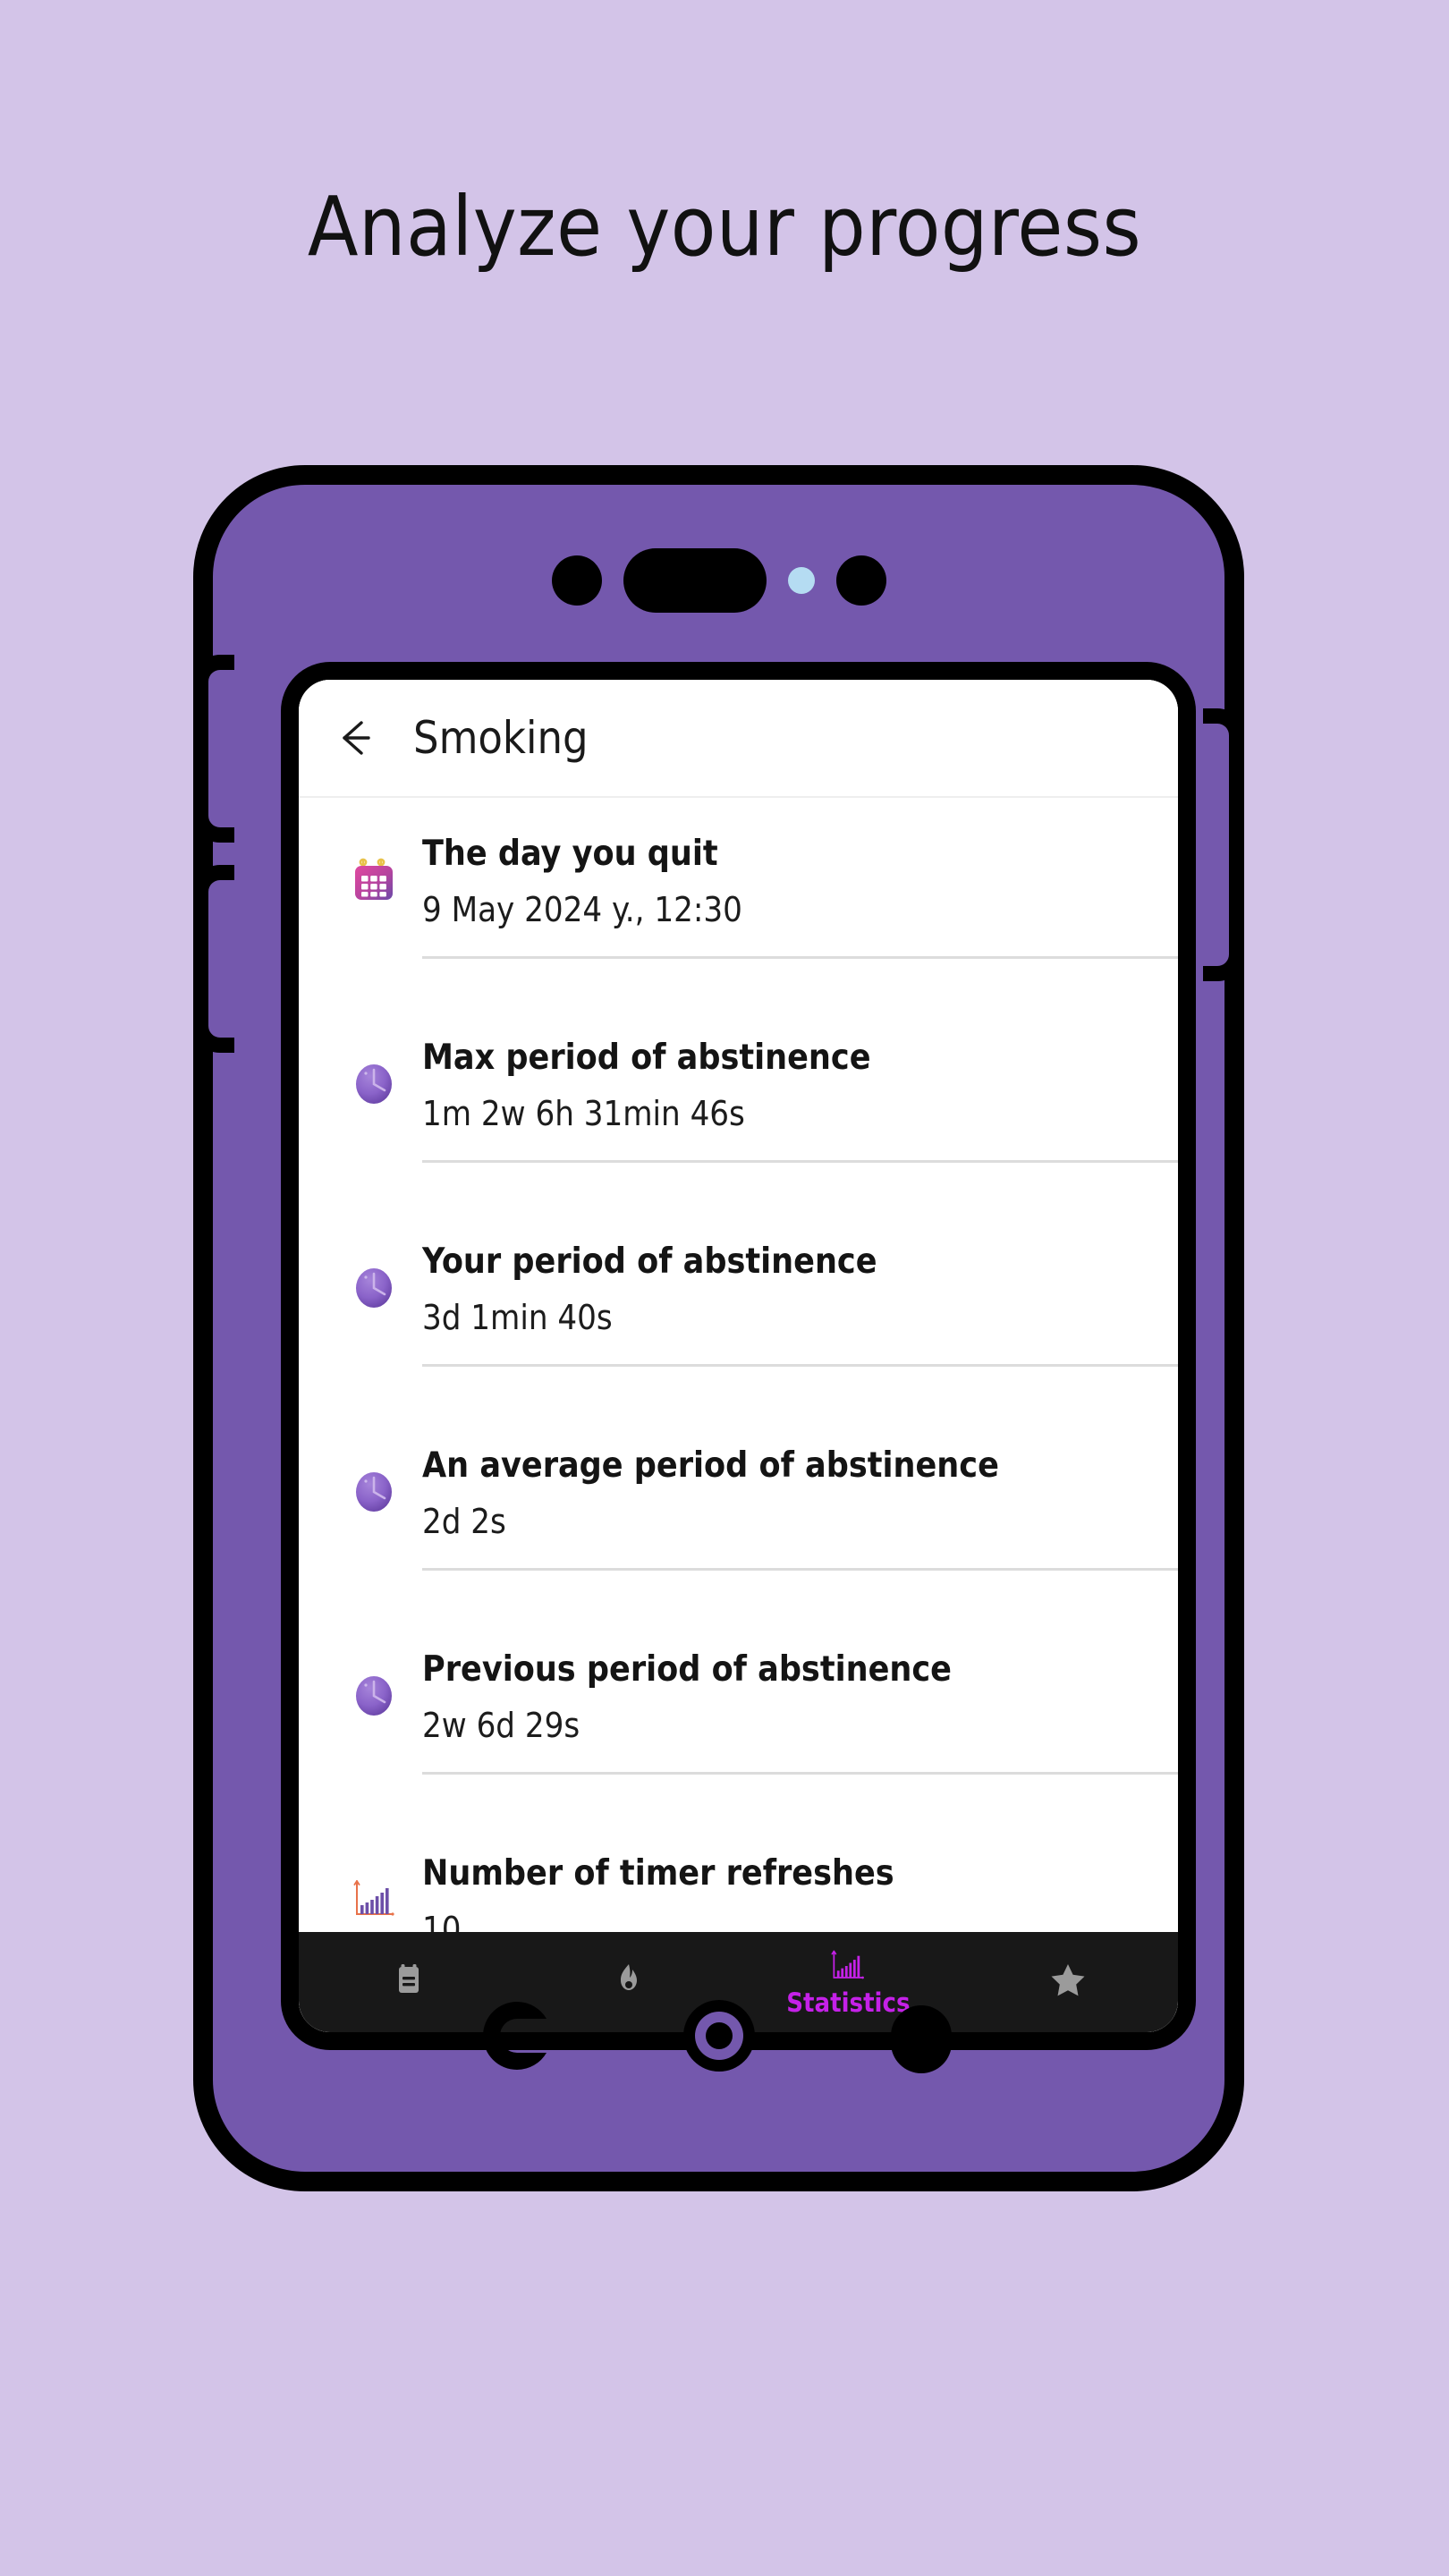 Image resolution: width=1449 pixels, height=2576 pixels. I want to click on app-bar: Smoking, so click(738, 739).